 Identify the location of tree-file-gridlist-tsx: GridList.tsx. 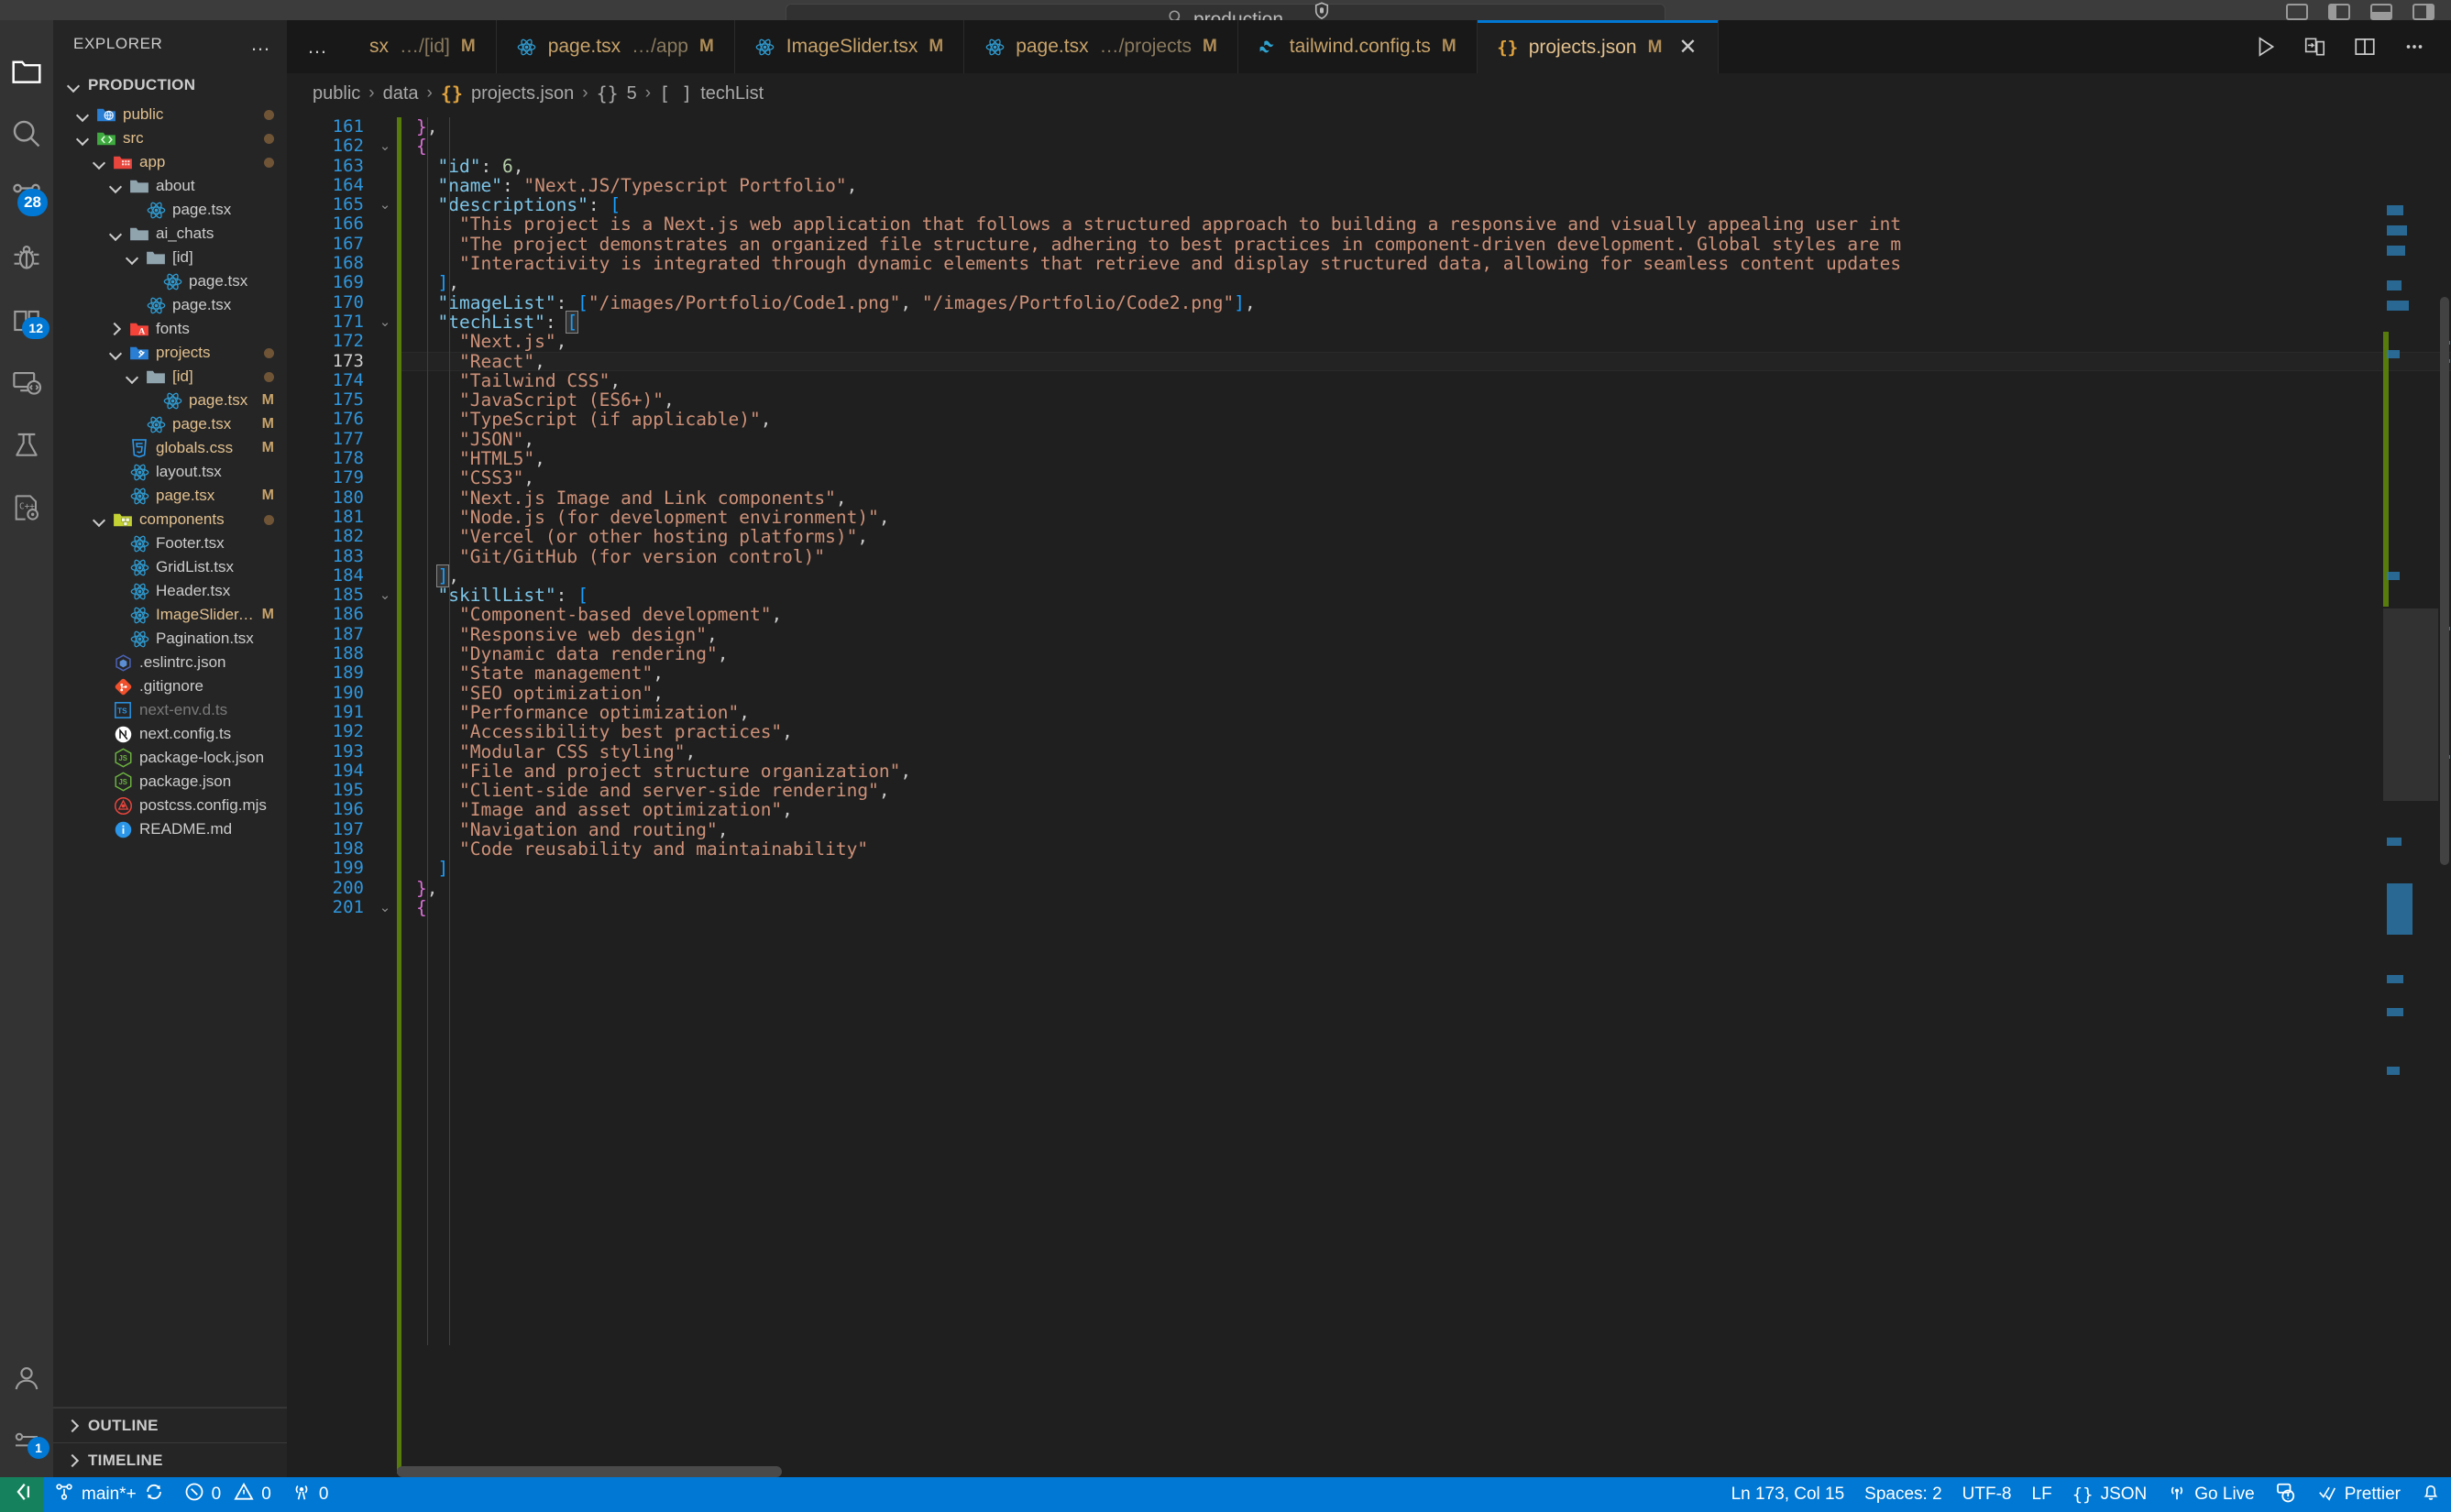
(170, 567).